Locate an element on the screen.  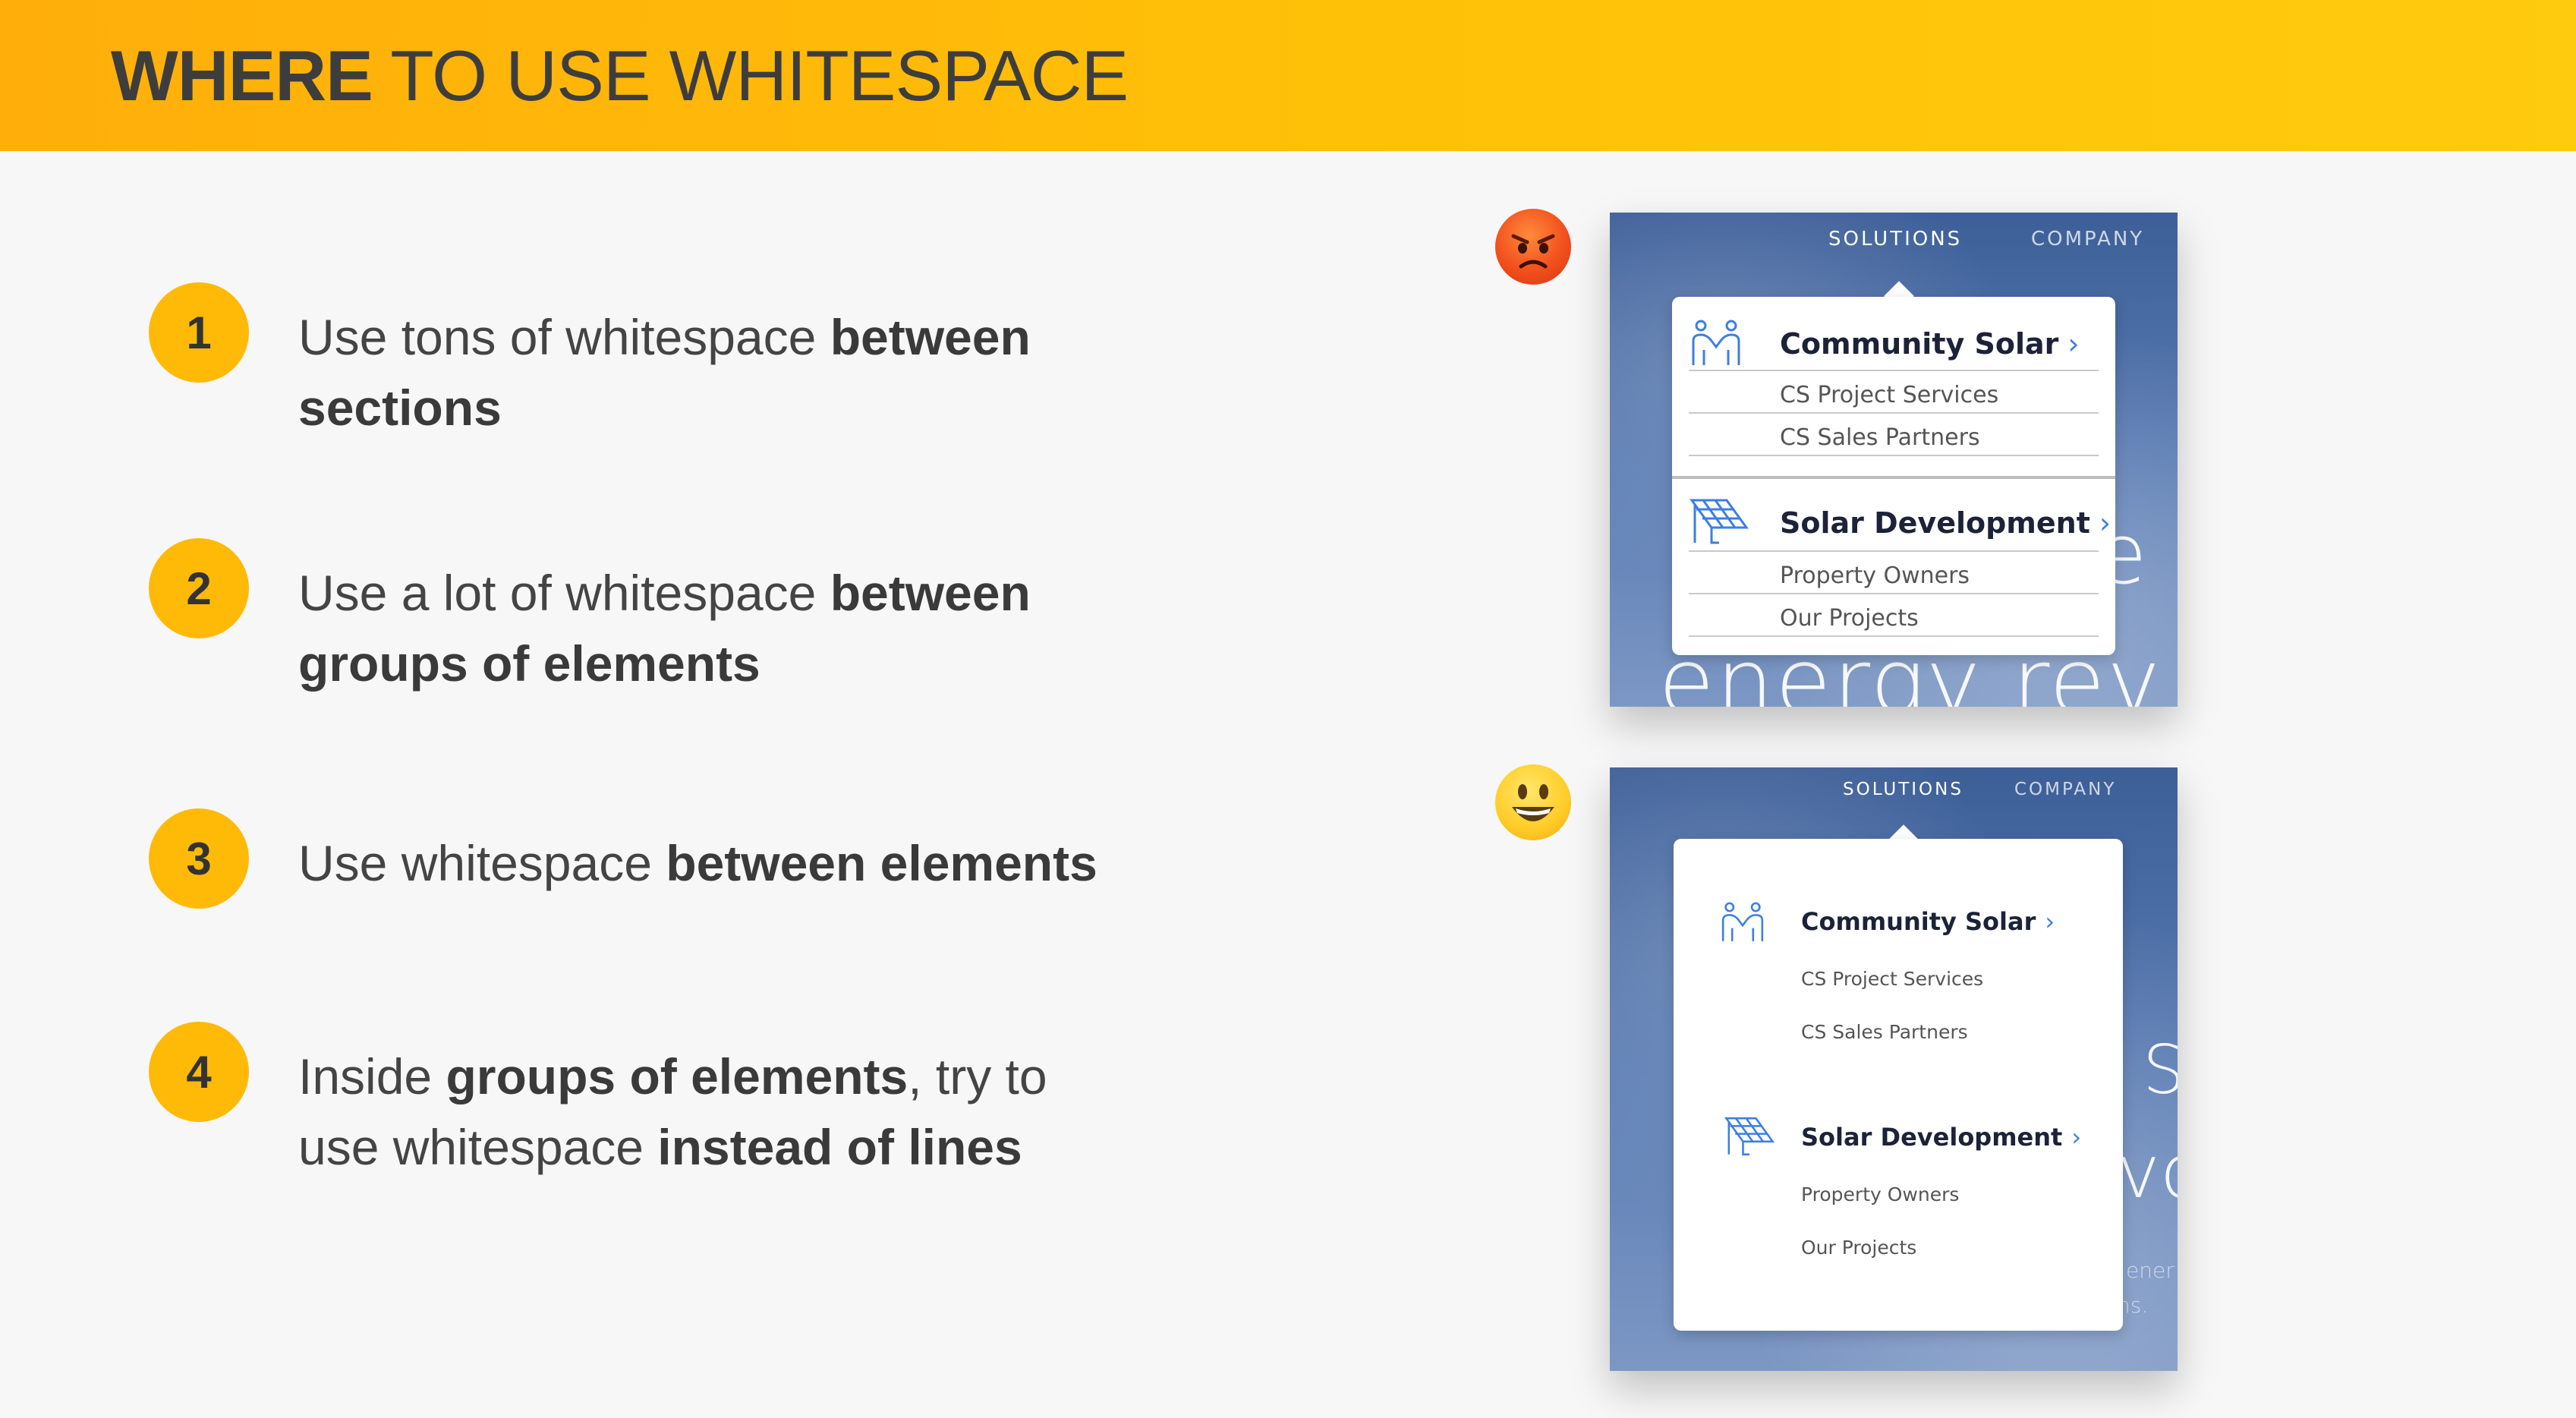
tip-number-badge: 3 is located at coordinates (199, 858).